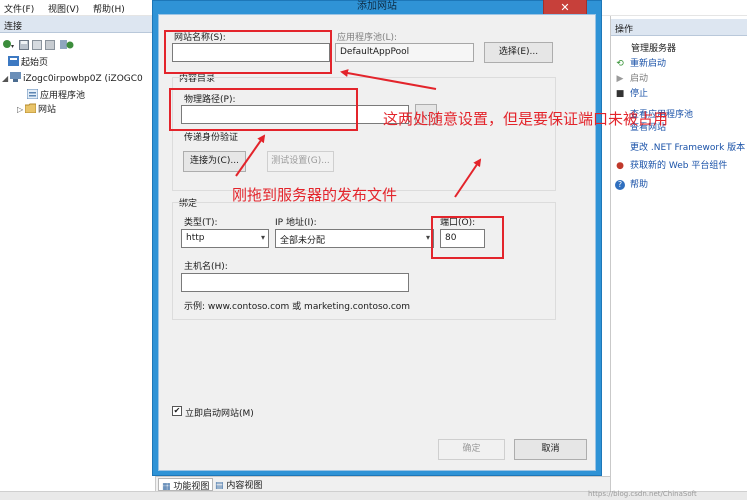  Describe the element at coordinates (211, 138) in the screenshot. I see `passthrough-auth-label: 传递身份验证` at that location.